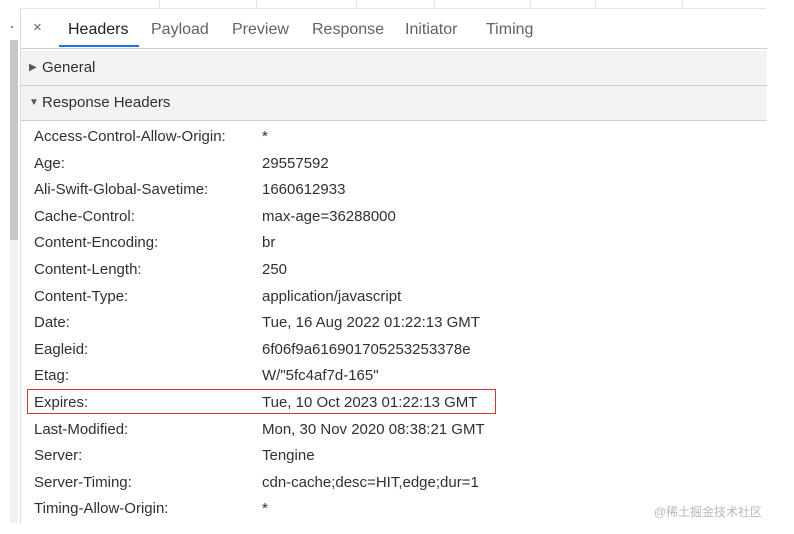  I want to click on header-value: 1660612933, so click(304, 190).